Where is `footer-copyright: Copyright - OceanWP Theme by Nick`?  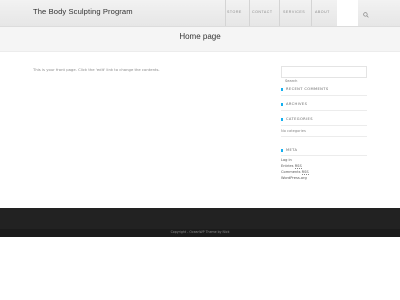 footer-copyright: Copyright - OceanWP Theme by Nick is located at coordinates (200, 232).